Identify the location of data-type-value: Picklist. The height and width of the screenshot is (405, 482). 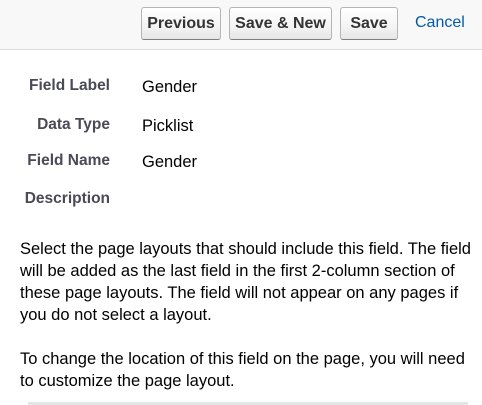
(168, 126).